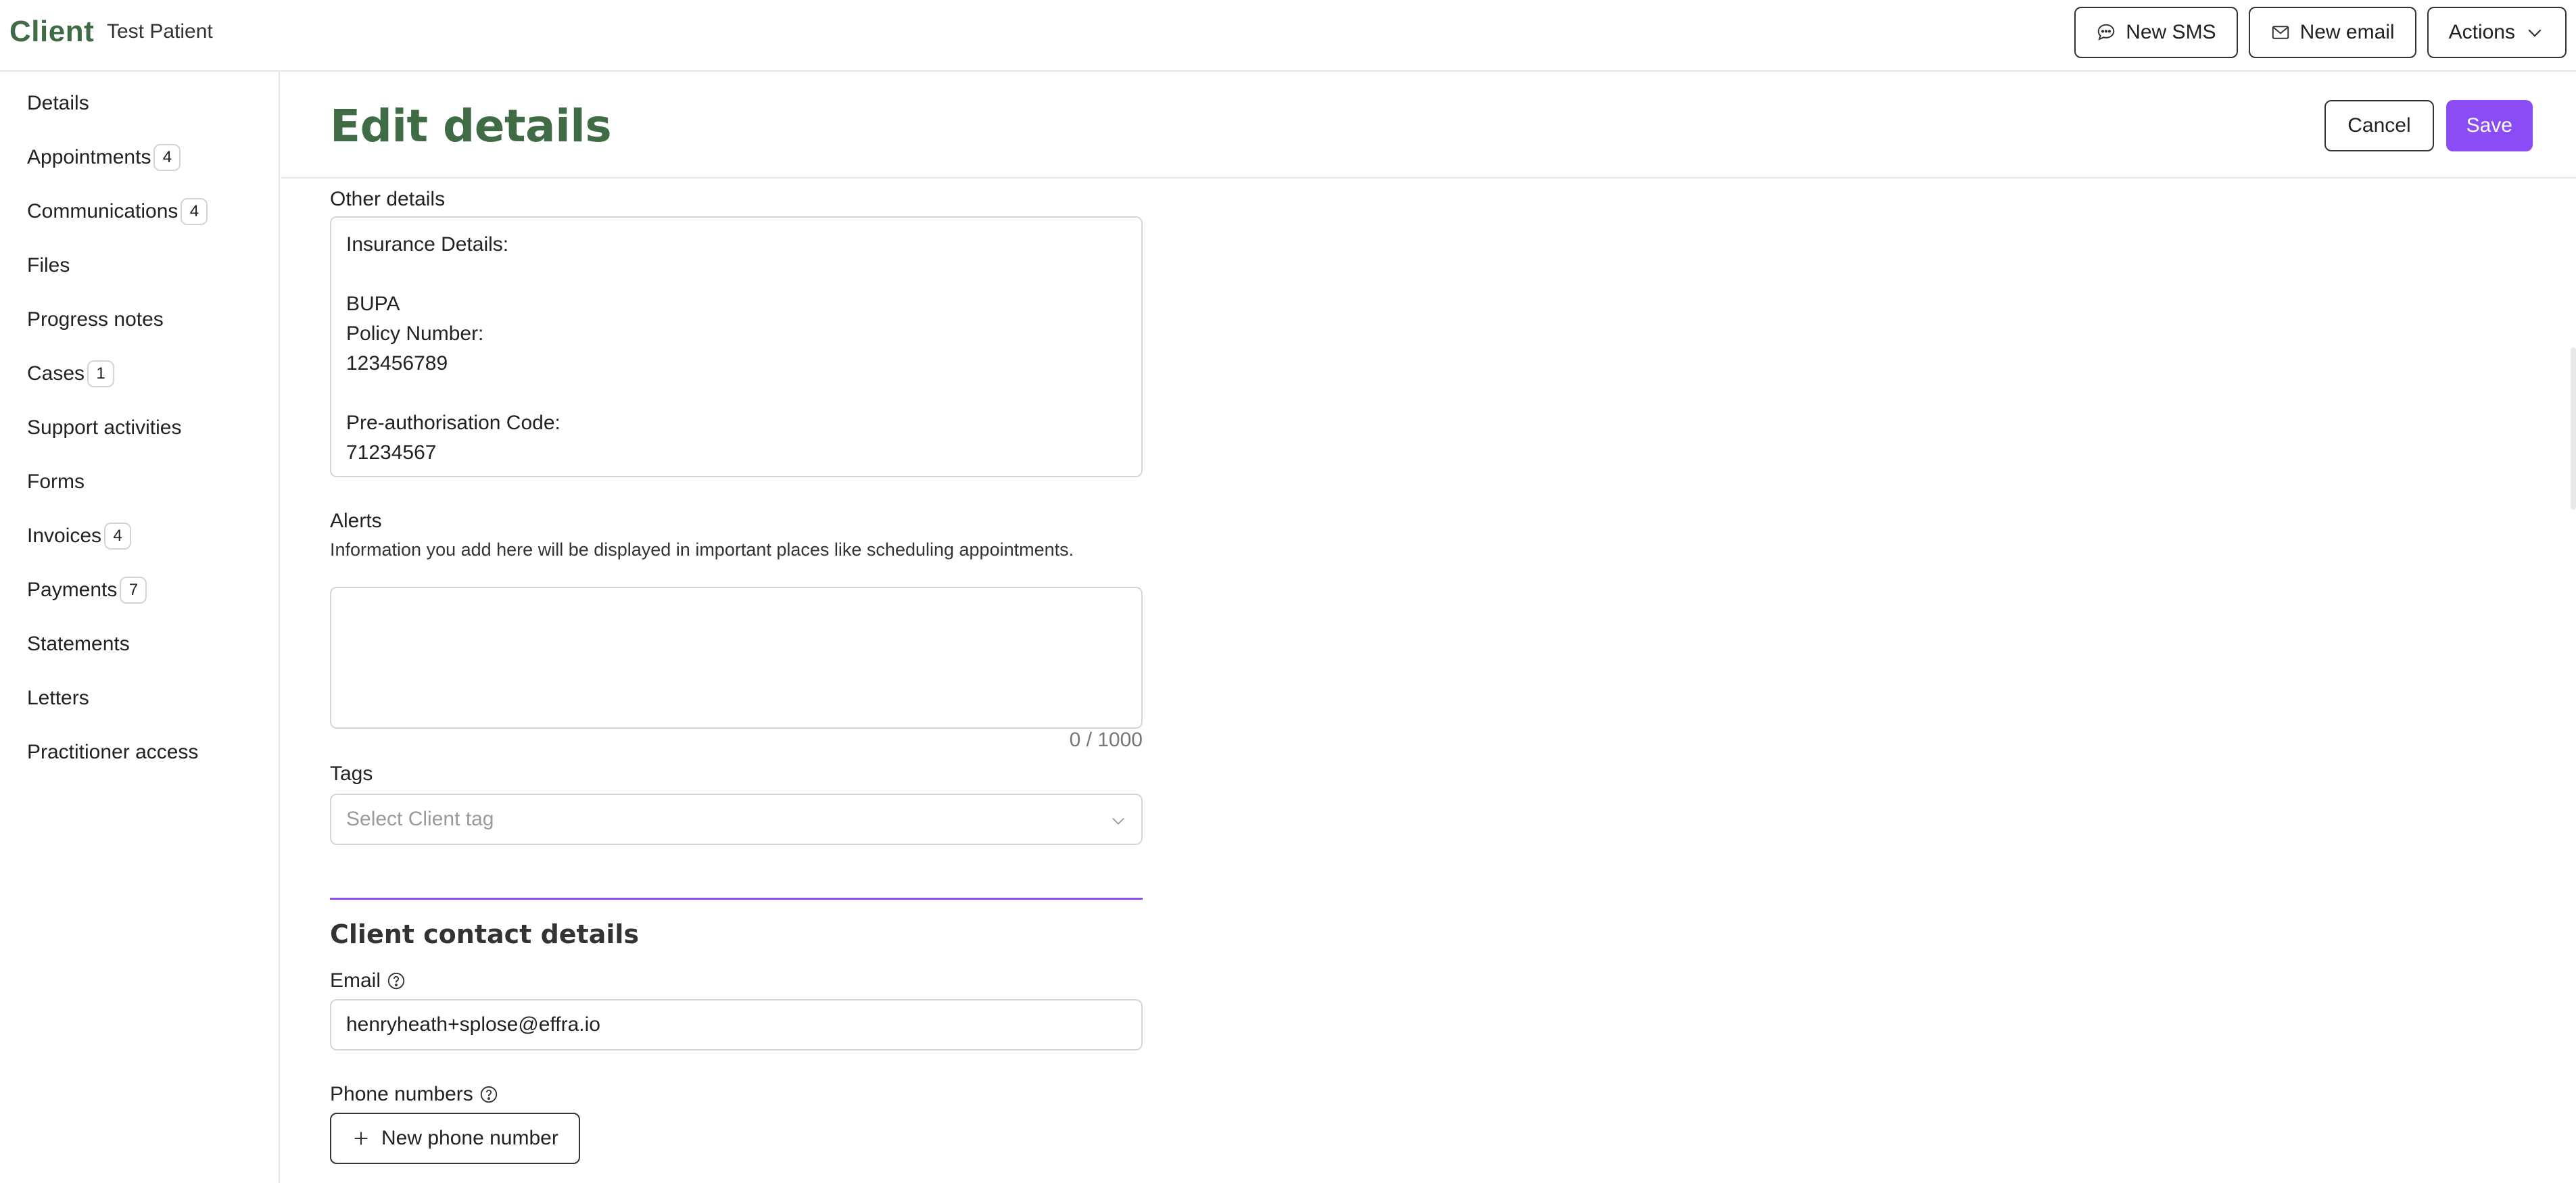  Describe the element at coordinates (89, 157) in the screenshot. I see `sidebar-item-label: Appointments` at that location.